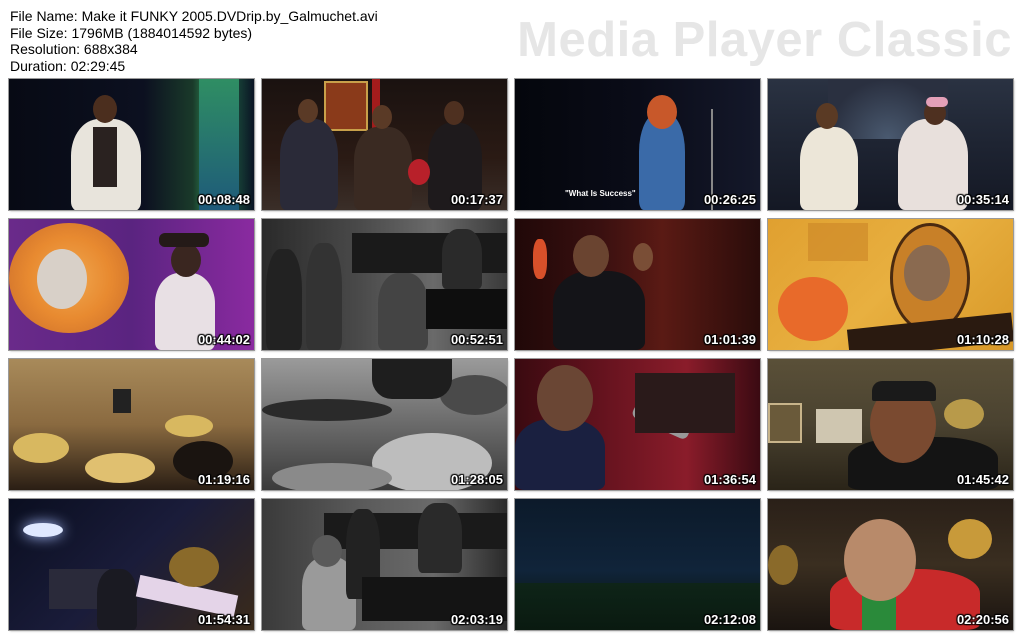  I want to click on thumbnail: 02:03:19, so click(384, 564).